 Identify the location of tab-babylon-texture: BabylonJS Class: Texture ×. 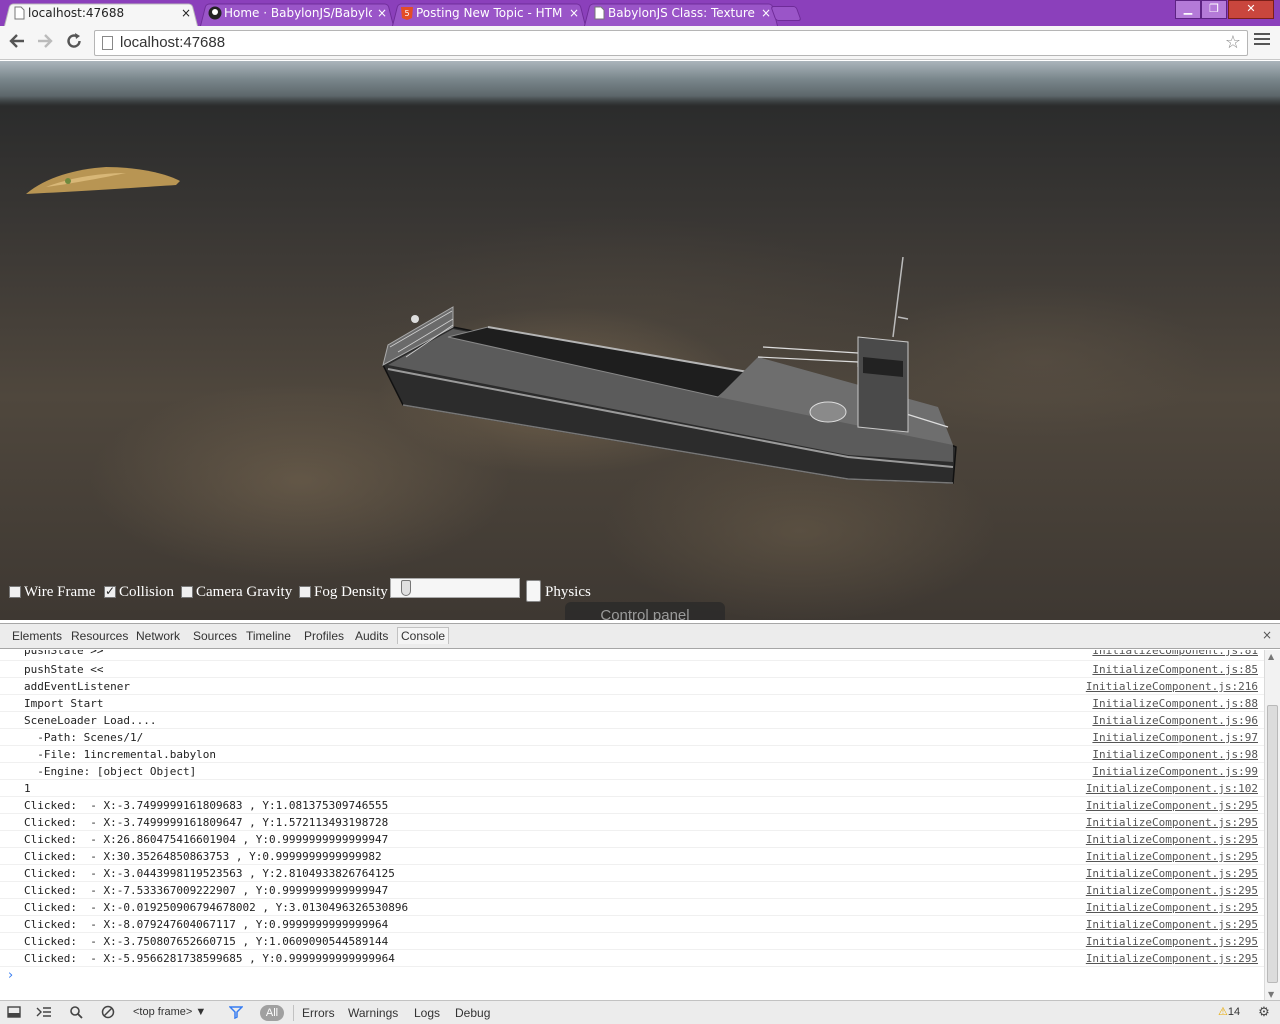
(681, 14).